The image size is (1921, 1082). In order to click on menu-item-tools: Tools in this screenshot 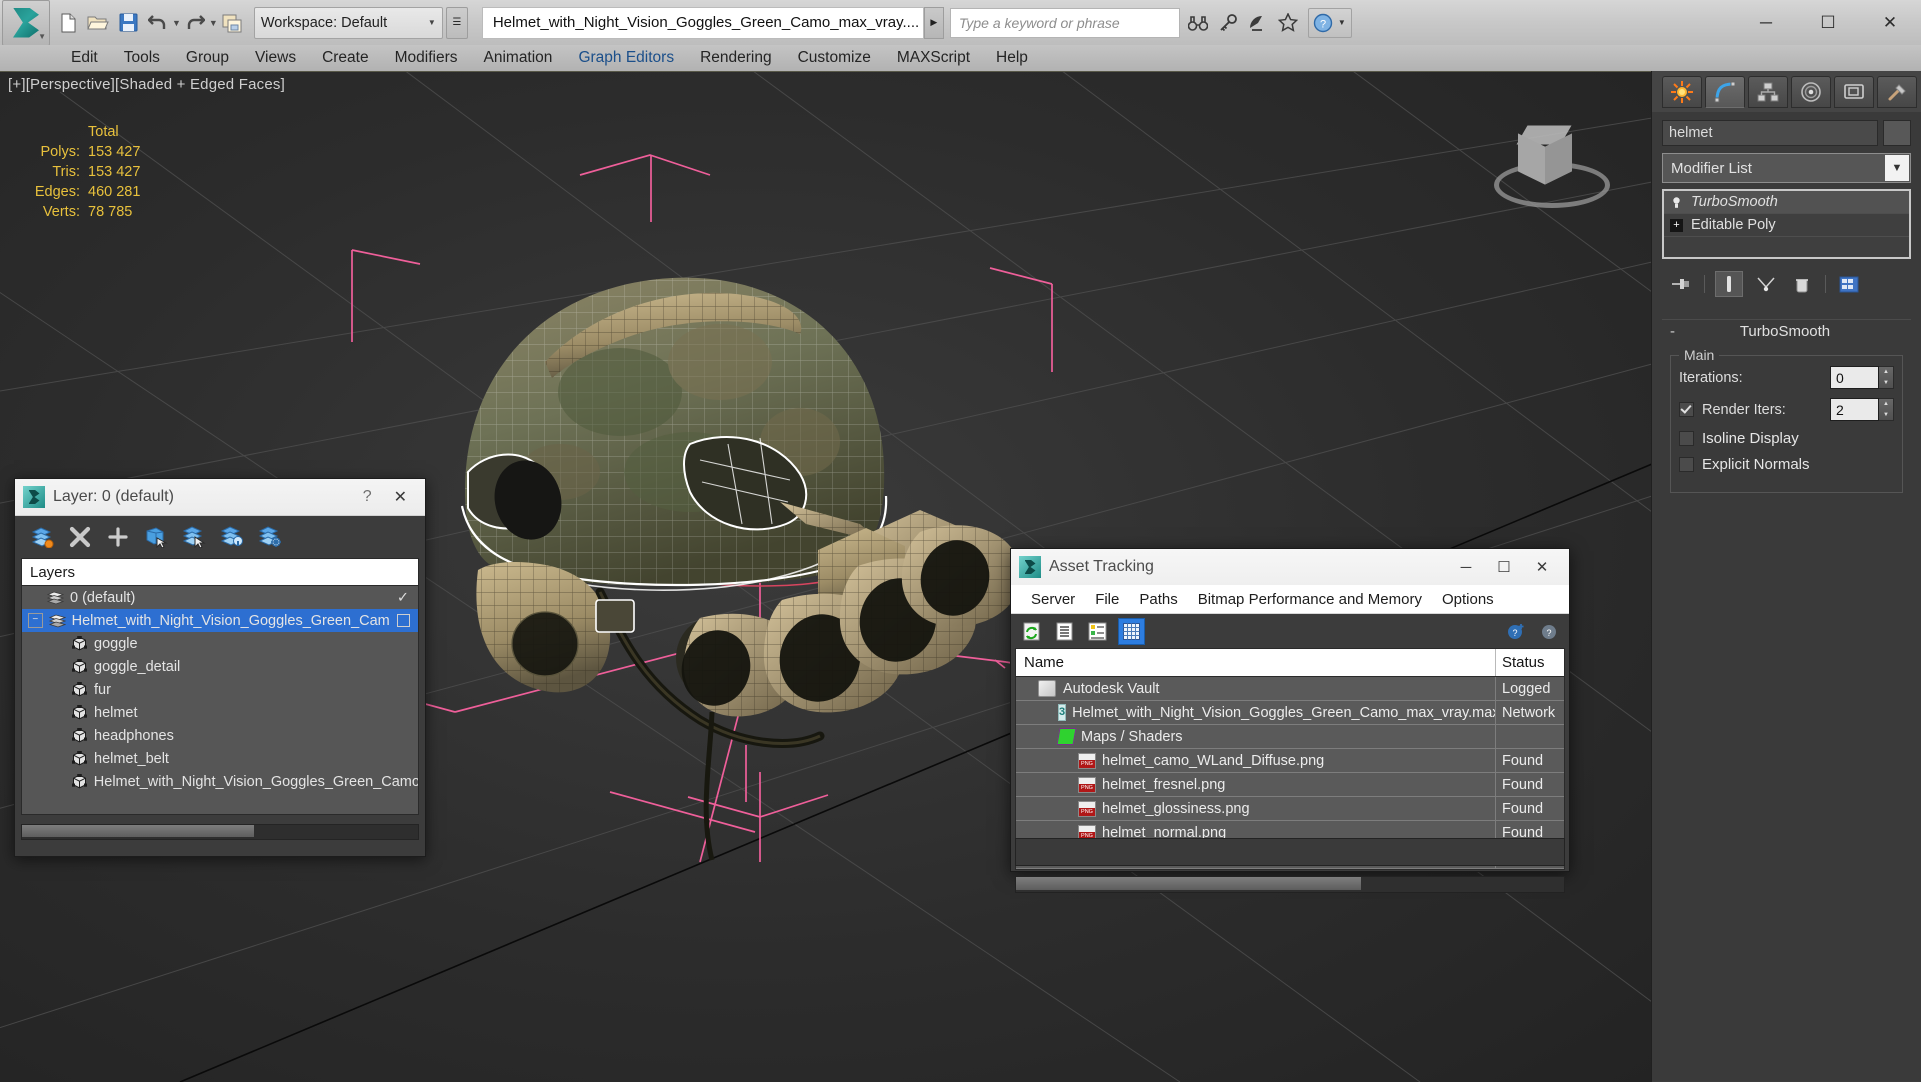, I will do `click(142, 58)`.